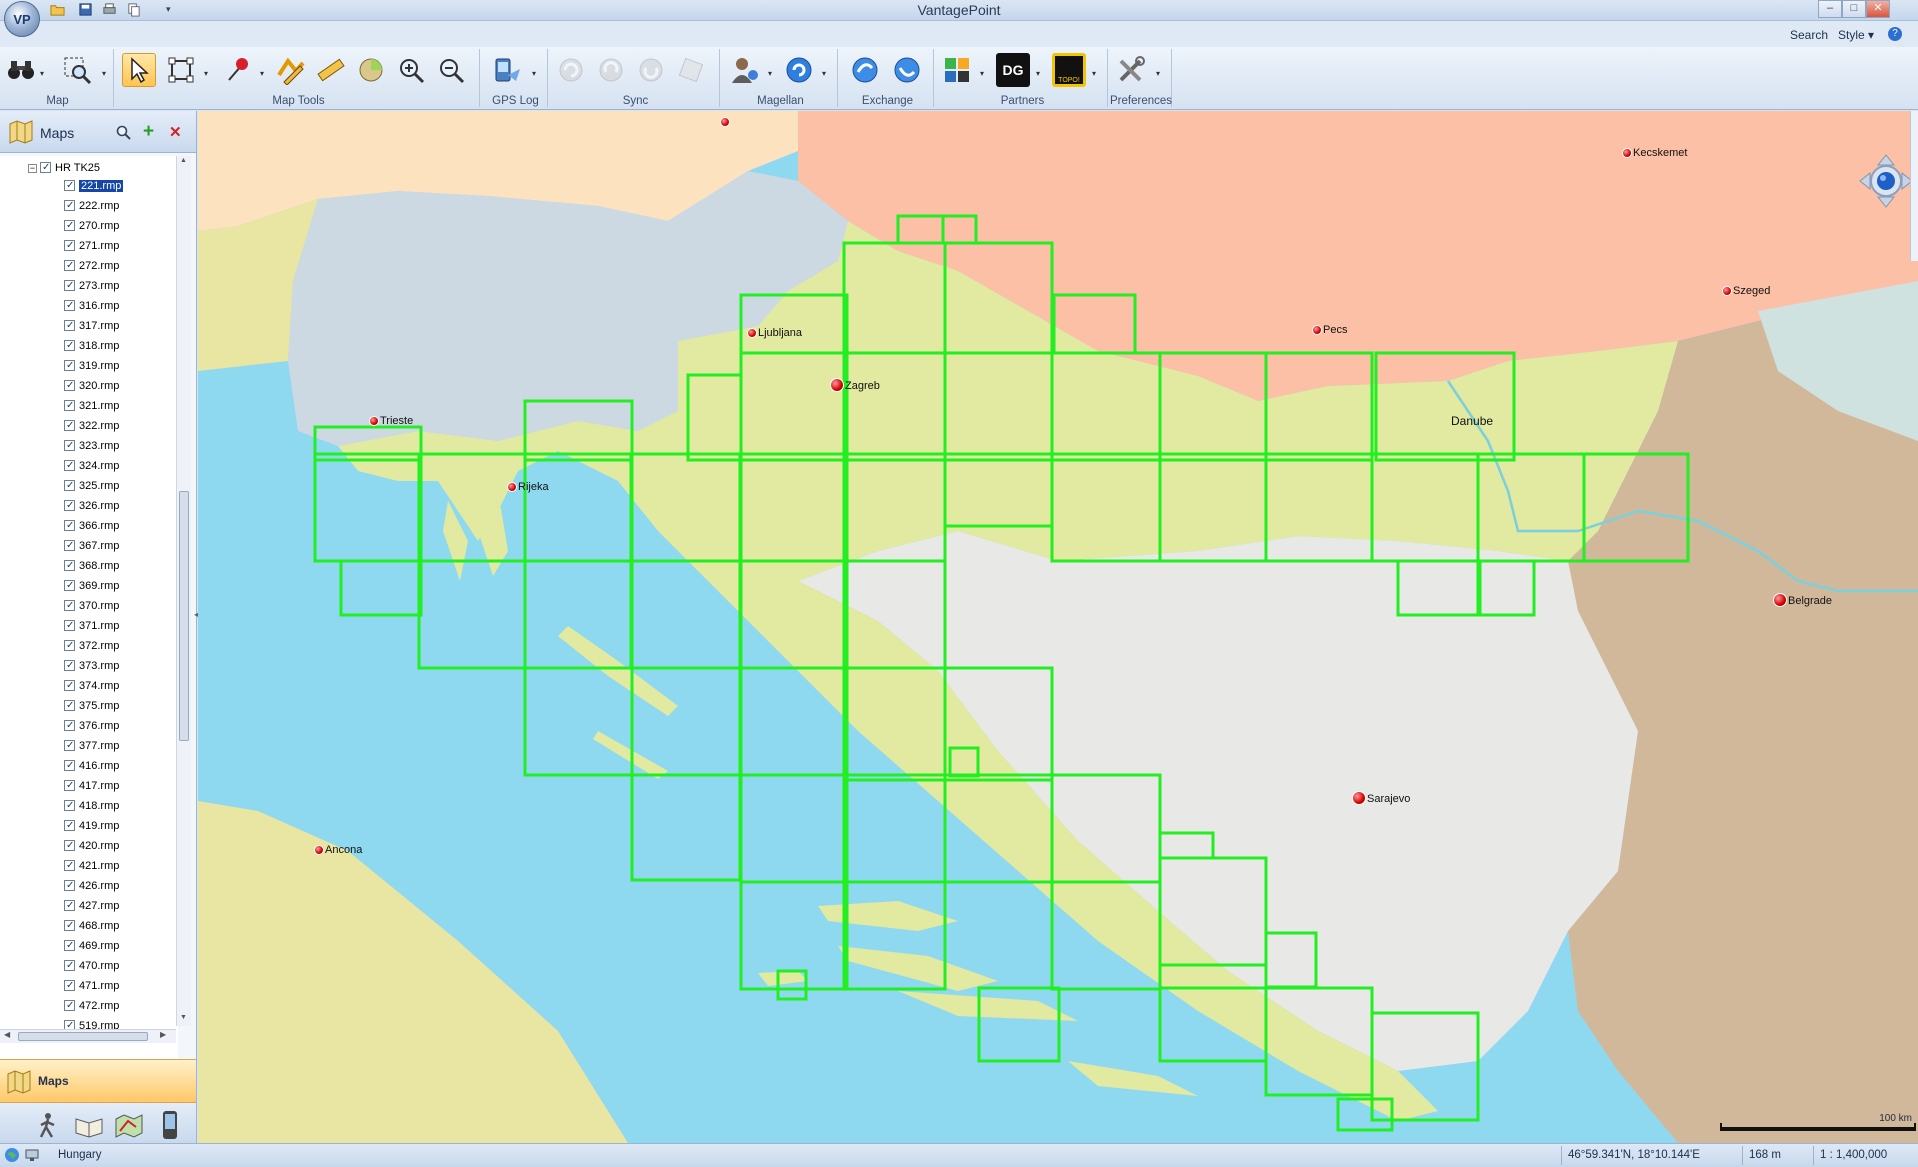  What do you see at coordinates (91, 566) in the screenshot?
I see `tree-item: 368.rmp` at bounding box center [91, 566].